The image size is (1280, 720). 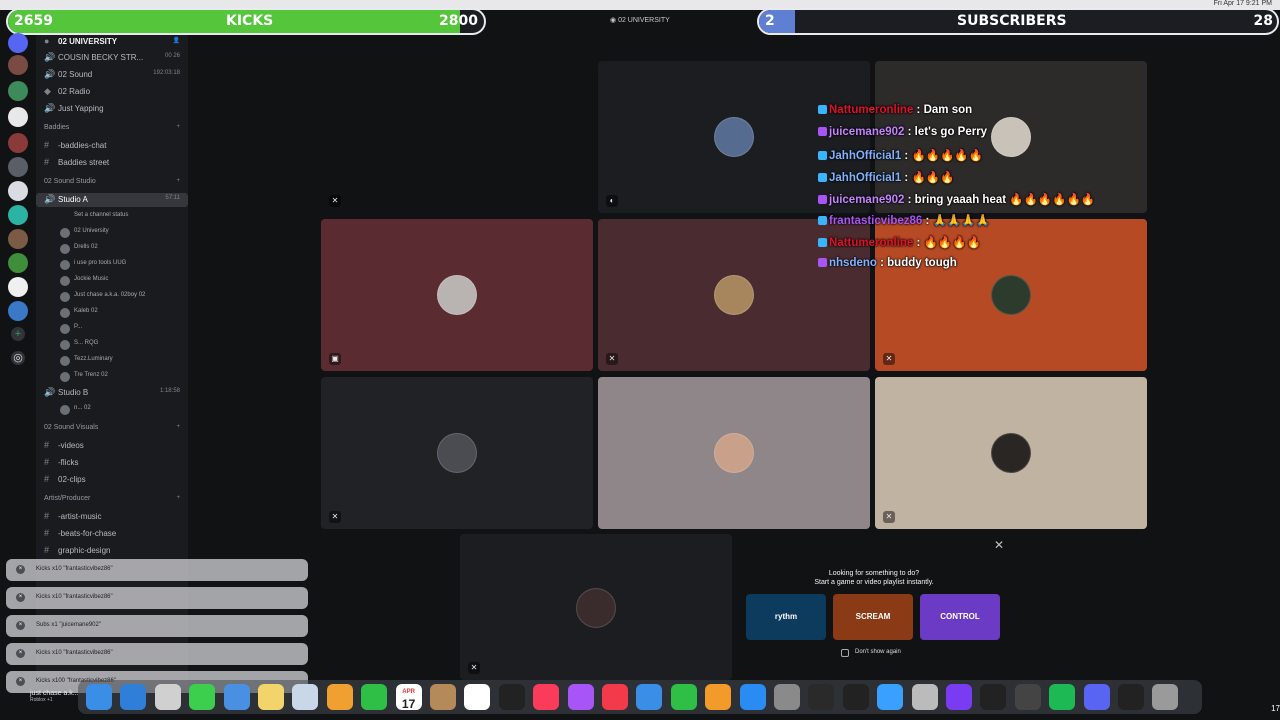 What do you see at coordinates (305, 697) in the screenshot?
I see `preview-icon` at bounding box center [305, 697].